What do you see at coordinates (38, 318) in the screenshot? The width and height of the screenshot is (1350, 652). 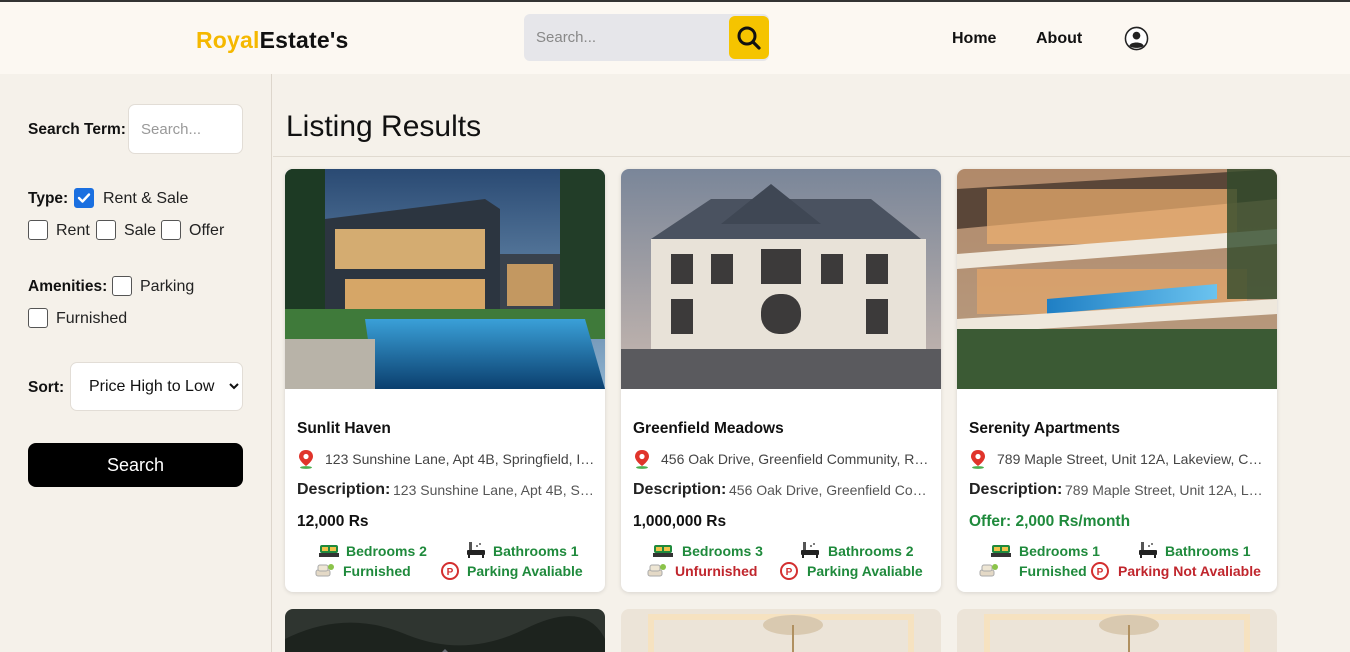 I see `amenity-furnished-checkbox` at bounding box center [38, 318].